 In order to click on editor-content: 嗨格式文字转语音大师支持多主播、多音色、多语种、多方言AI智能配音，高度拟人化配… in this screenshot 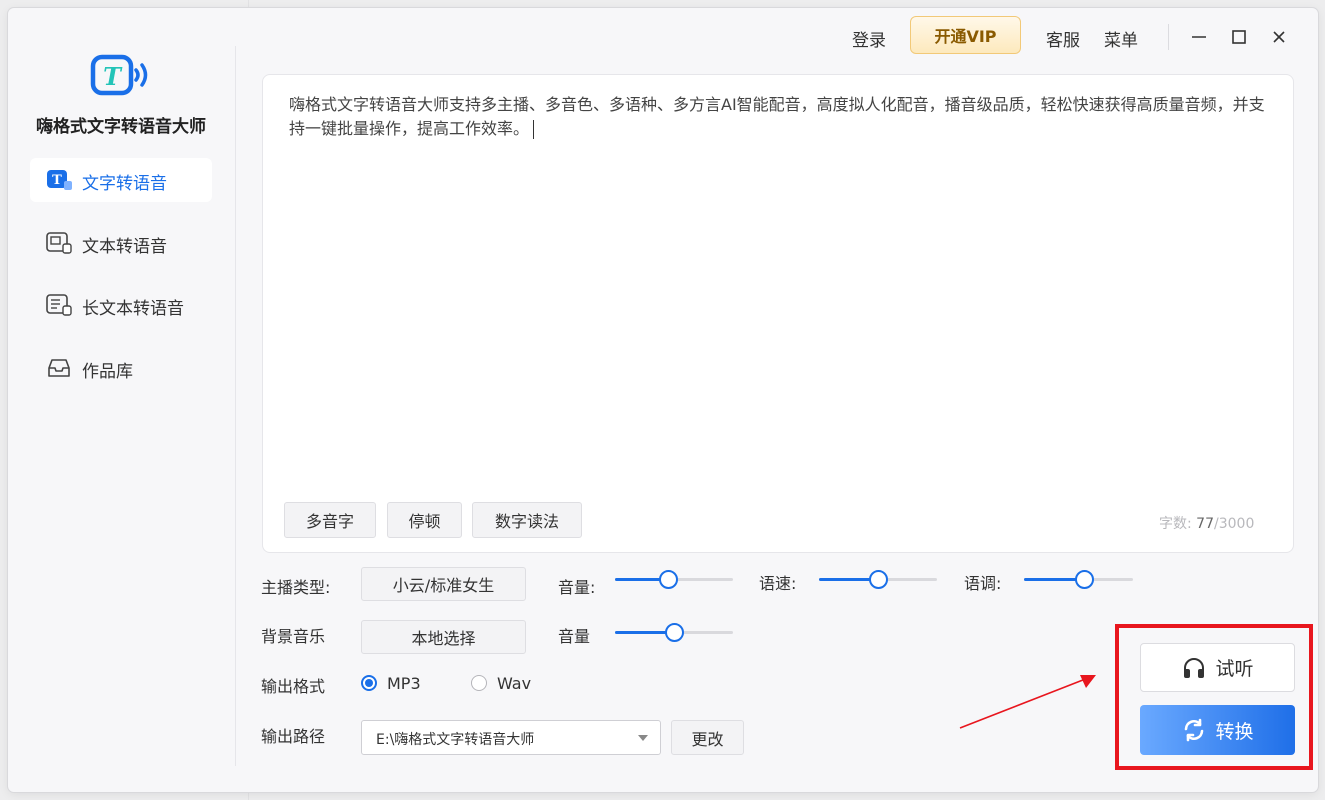, I will do `click(777, 116)`.